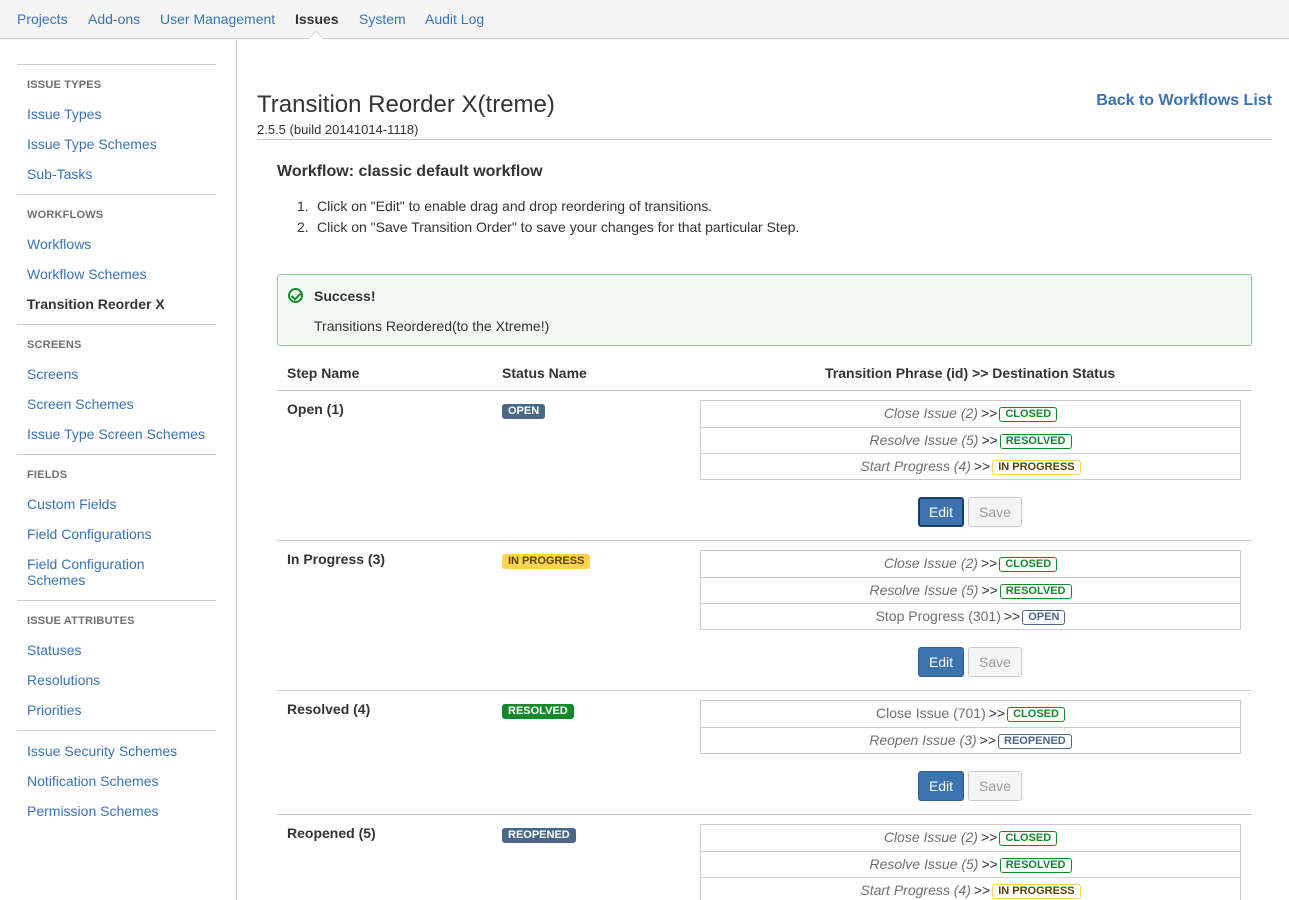 This screenshot has height=900, width=1289. Describe the element at coordinates (124, 710) in the screenshot. I see `sidebar-item-priorities: Priorities` at that location.